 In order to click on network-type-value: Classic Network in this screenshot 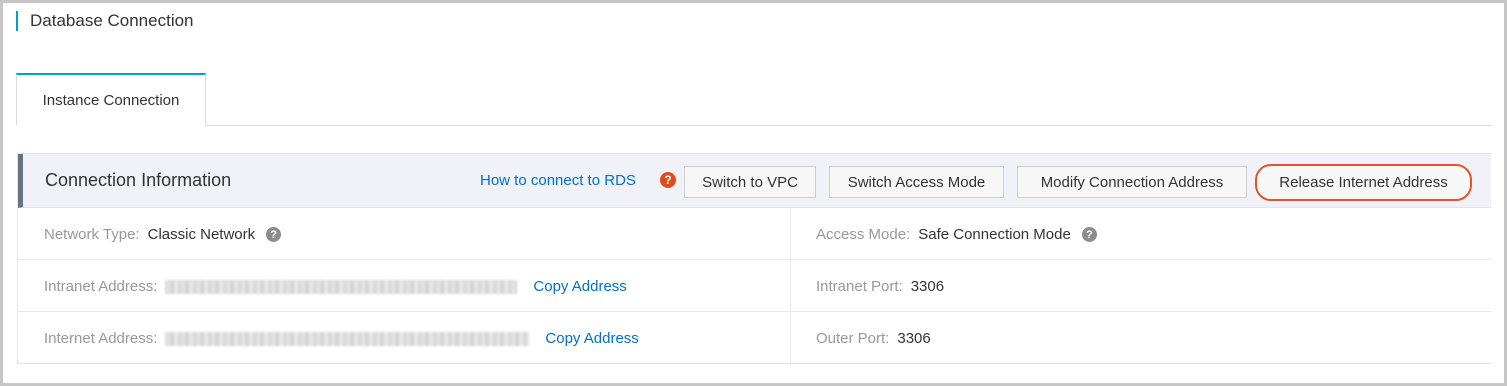, I will do `click(201, 234)`.